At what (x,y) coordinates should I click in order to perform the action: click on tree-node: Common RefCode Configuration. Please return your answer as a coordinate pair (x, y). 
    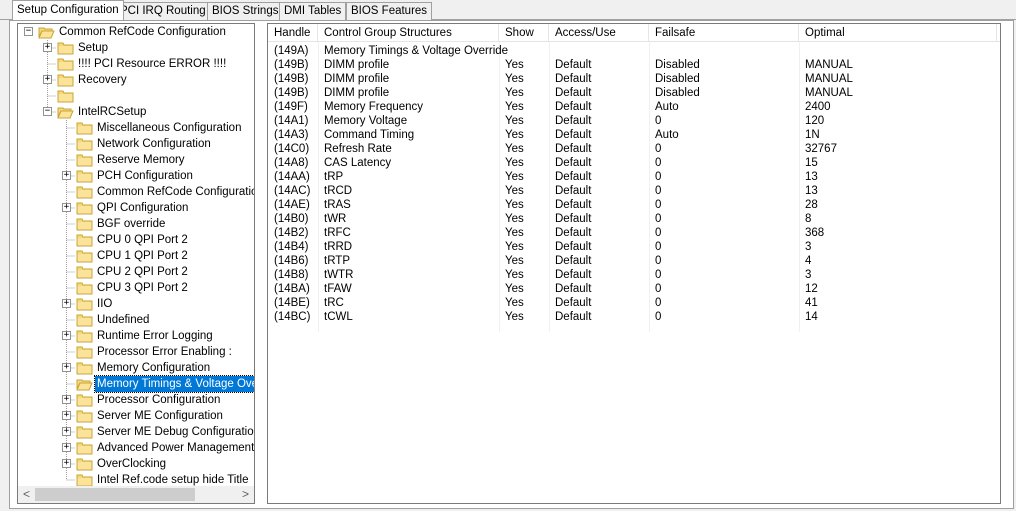
    Looking at the image, I should click on (136, 192).